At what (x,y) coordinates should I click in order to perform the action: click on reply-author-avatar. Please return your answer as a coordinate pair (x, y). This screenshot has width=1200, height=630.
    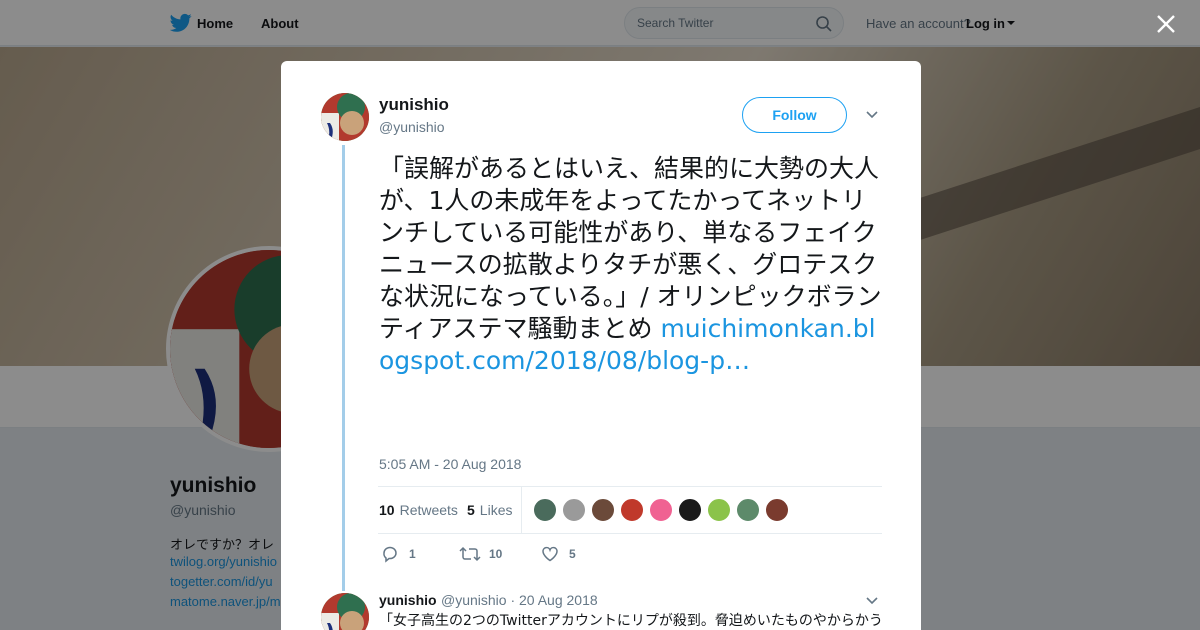
    Looking at the image, I should click on (345, 611).